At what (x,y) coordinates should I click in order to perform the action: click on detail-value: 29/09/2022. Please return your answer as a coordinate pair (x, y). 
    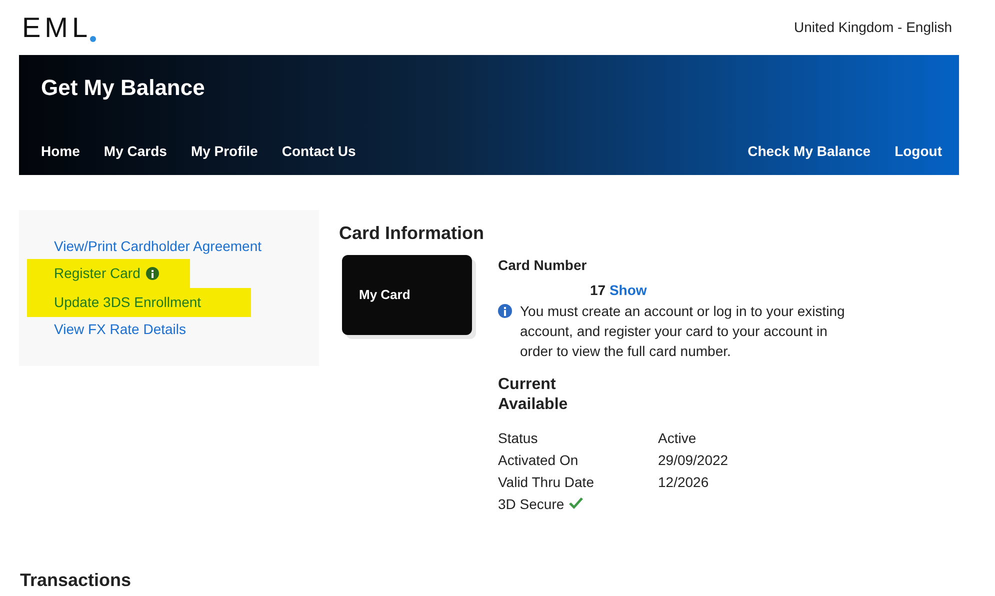
    Looking at the image, I should click on (693, 460).